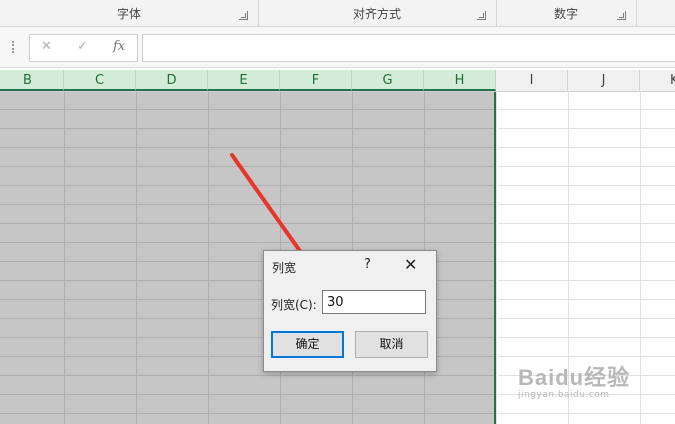 This screenshot has height=424, width=675. I want to click on help-icon: ?, so click(367, 264).